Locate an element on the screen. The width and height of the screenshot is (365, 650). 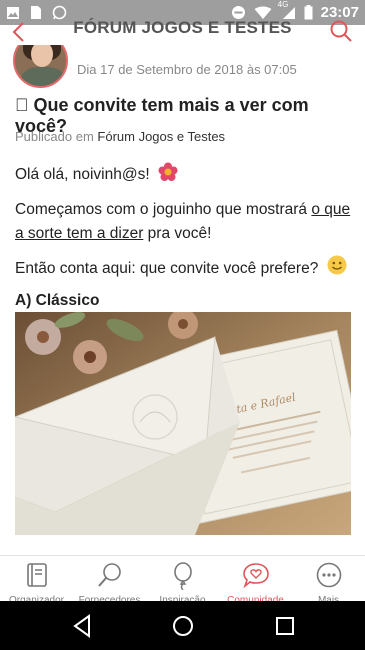
more-icon is located at coordinates (328, 575).